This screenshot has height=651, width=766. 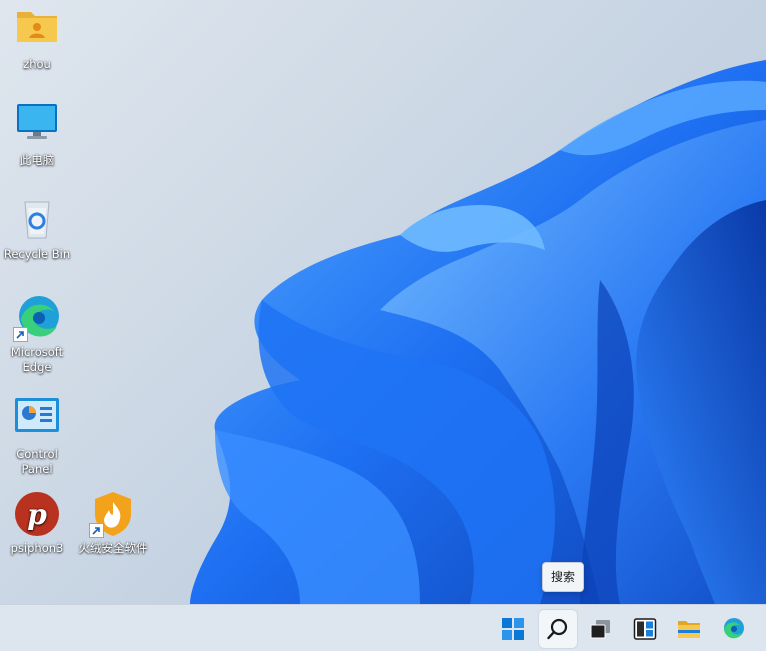 What do you see at coordinates (37, 254) in the screenshot?
I see `desktop-icon-label: Recycle Bin` at bounding box center [37, 254].